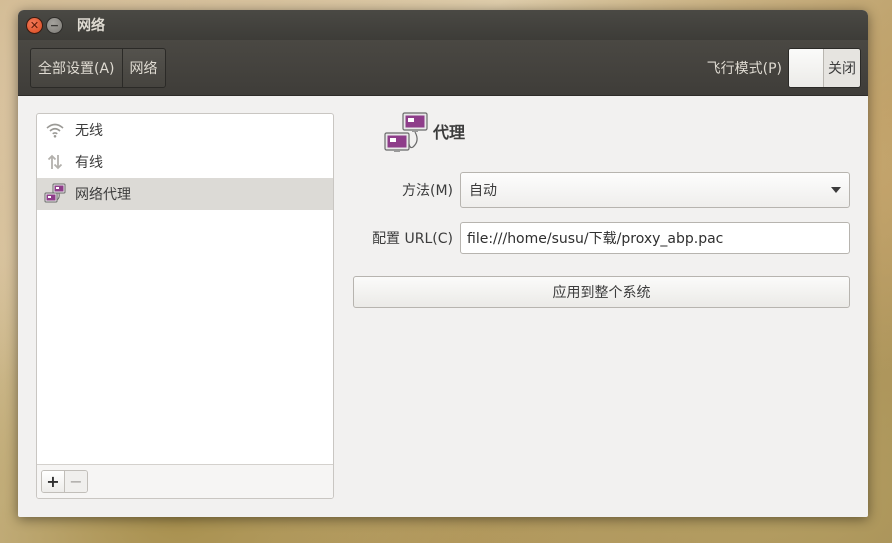 The width and height of the screenshot is (892, 543). I want to click on apply-system-wide-button: 应用到整个系统, so click(601, 292).